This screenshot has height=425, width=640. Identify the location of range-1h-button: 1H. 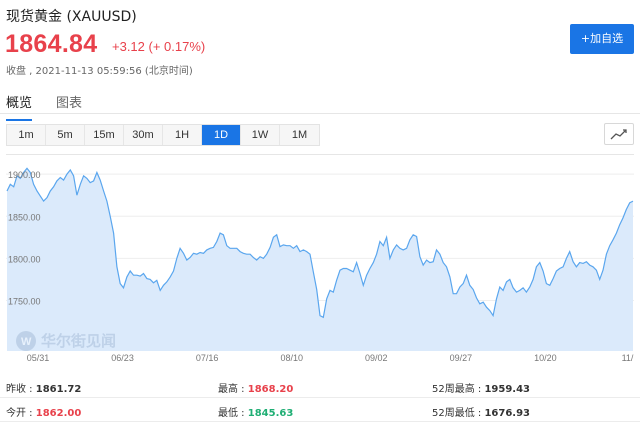
(182, 135).